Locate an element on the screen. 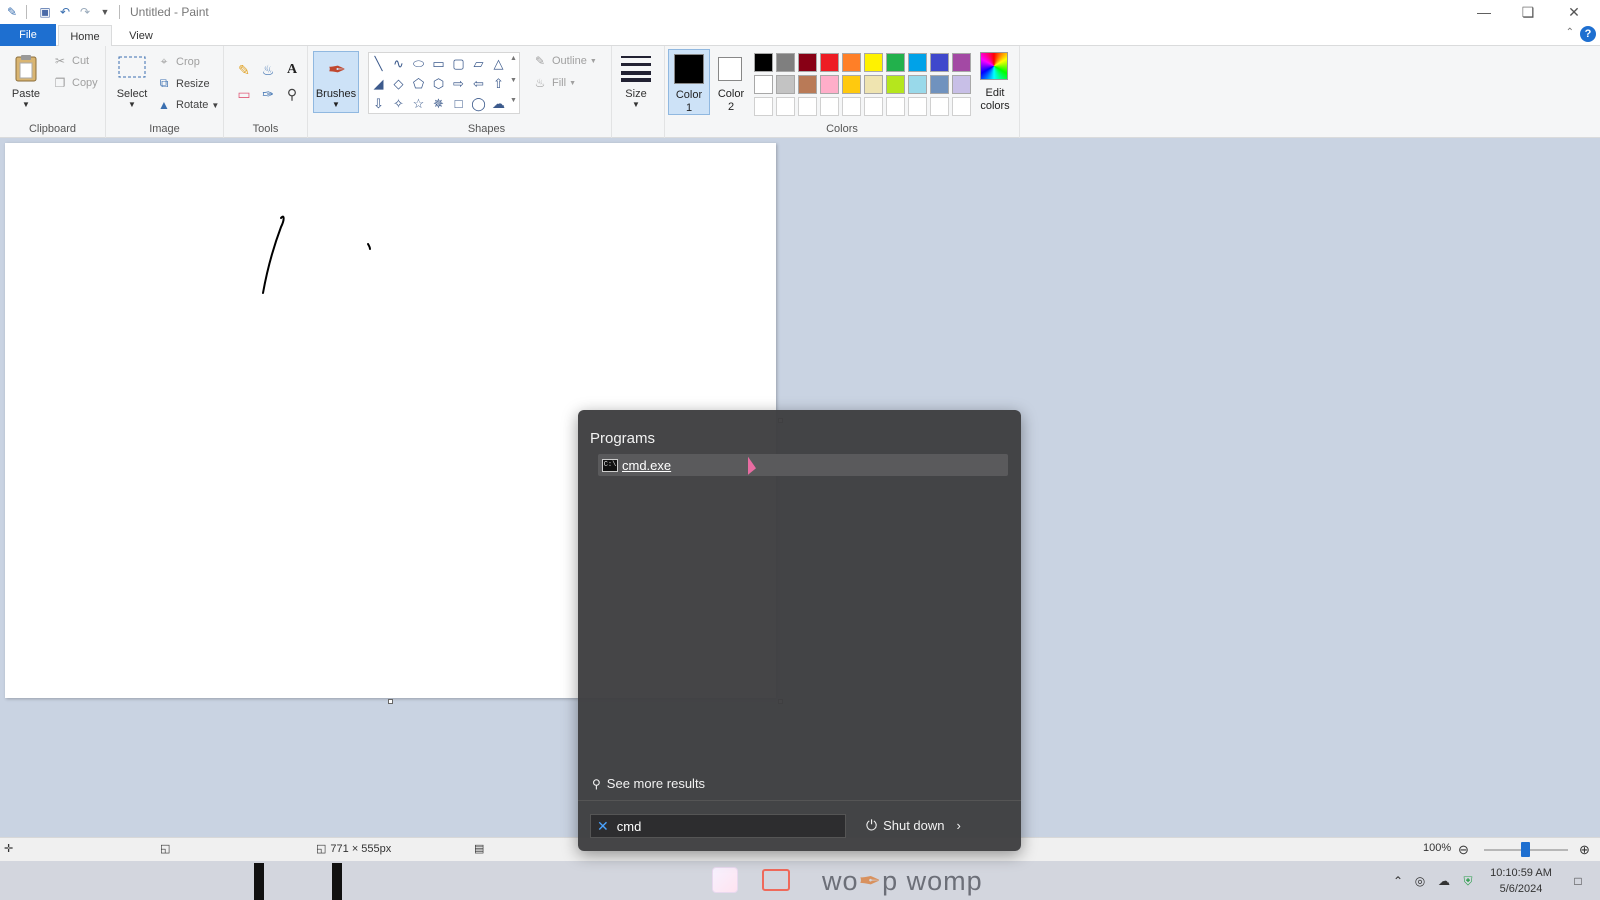 The width and height of the screenshot is (1600, 900). paint-app-icon: ✎ is located at coordinates (12, 12).